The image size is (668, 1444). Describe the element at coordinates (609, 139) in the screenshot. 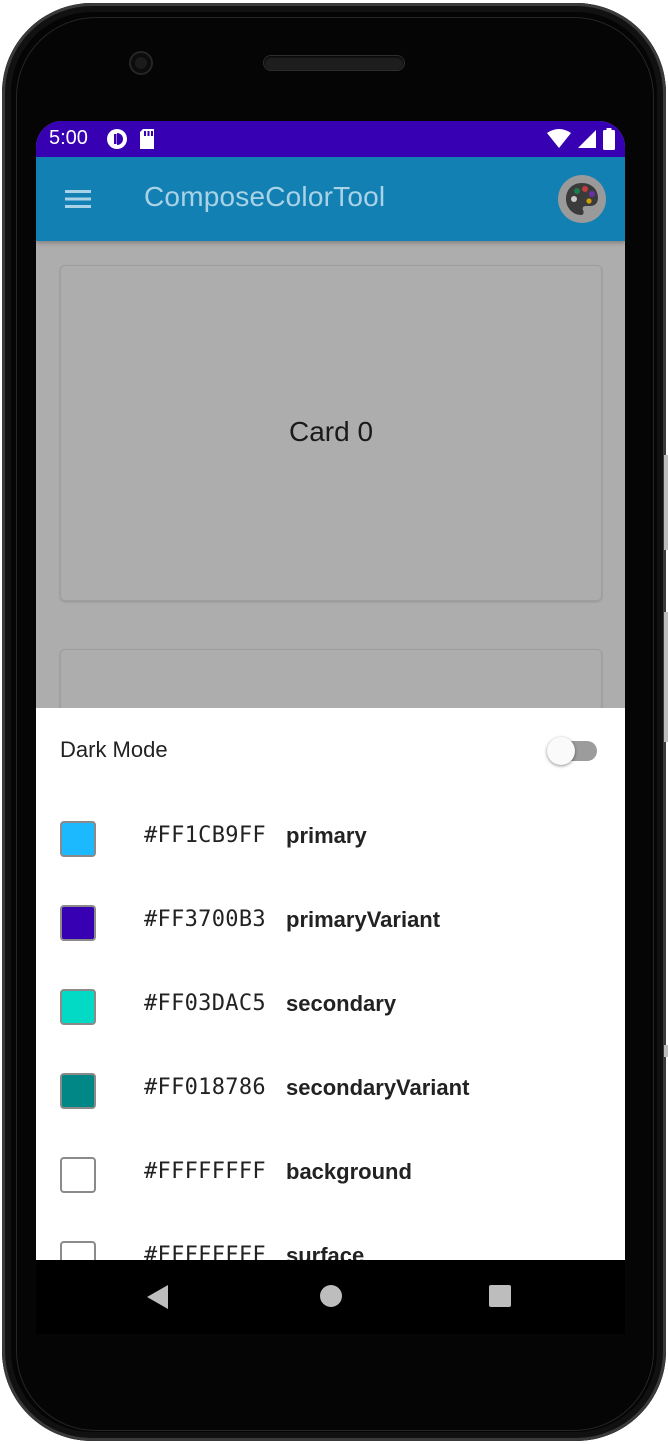

I see `battery-icon` at that location.